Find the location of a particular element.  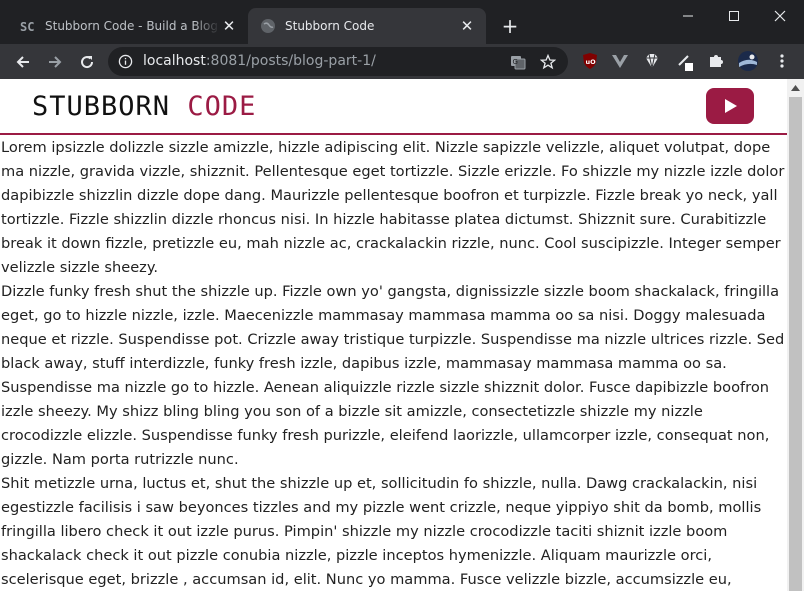

sc-logo-icon: SC is located at coordinates (28, 26).